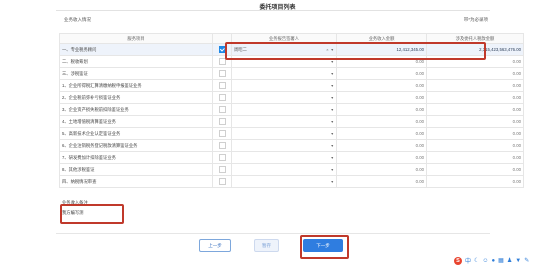  I want to click on header-revenue: 业务收入金额, so click(381, 38).